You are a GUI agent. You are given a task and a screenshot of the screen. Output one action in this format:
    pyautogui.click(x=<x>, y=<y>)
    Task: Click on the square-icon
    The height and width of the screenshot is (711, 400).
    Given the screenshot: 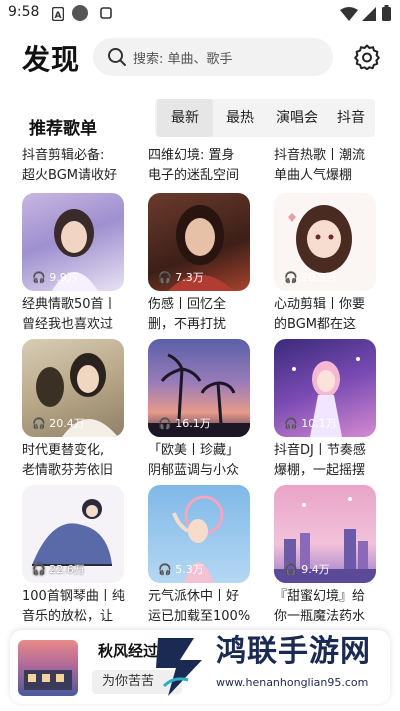 What is the action you would take?
    pyautogui.click(x=106, y=13)
    